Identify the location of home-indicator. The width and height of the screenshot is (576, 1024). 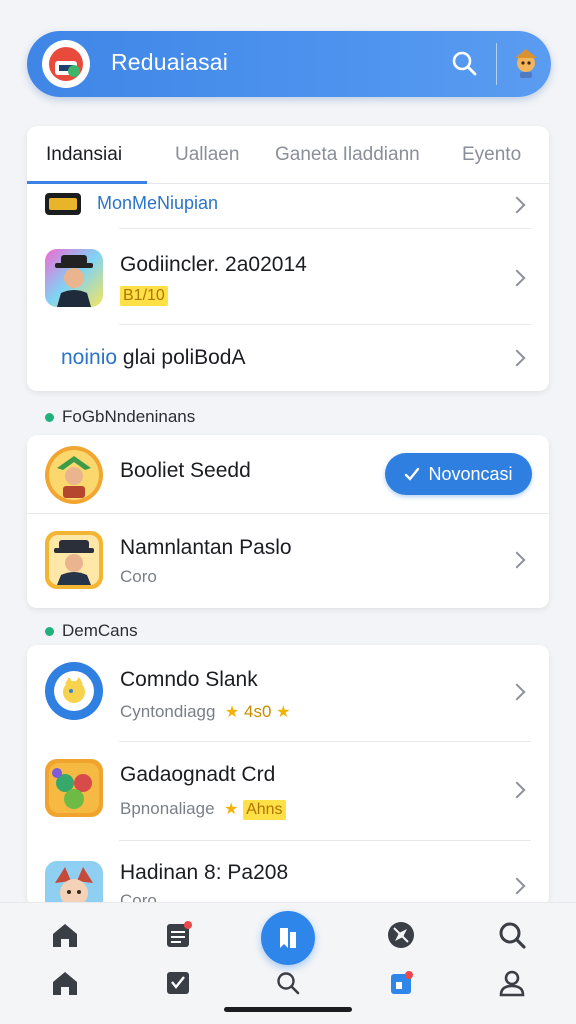
(288, 1009).